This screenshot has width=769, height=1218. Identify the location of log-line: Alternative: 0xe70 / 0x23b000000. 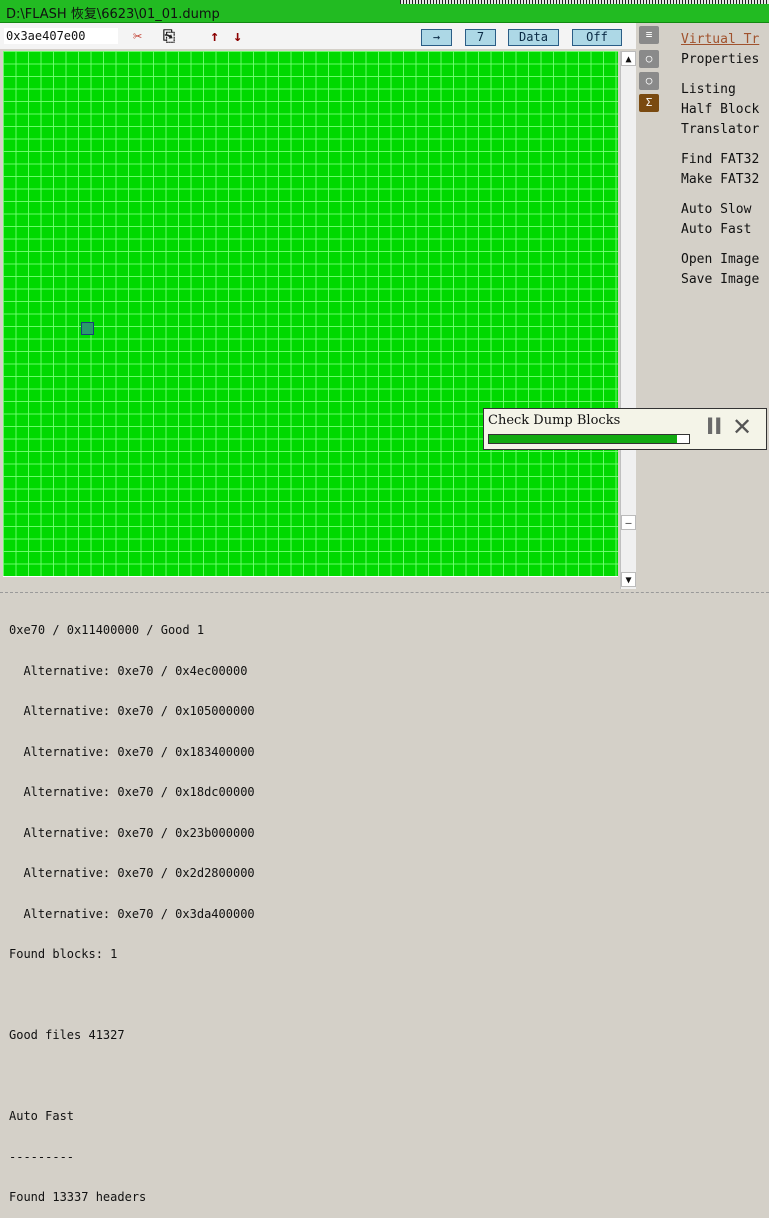
(132, 832).